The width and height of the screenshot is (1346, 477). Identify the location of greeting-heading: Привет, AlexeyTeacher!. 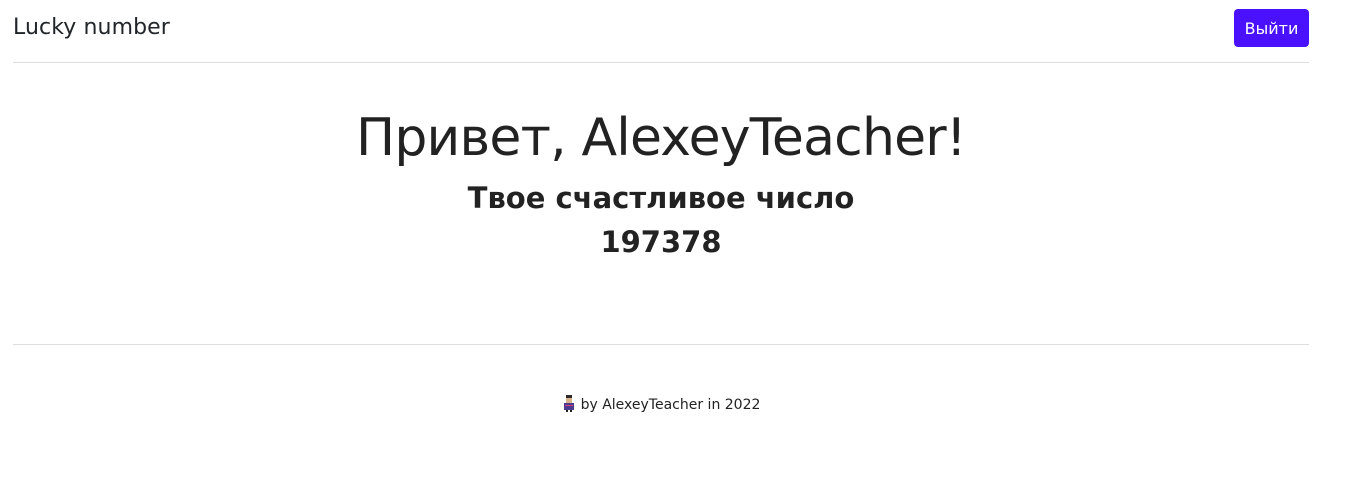
(661, 138).